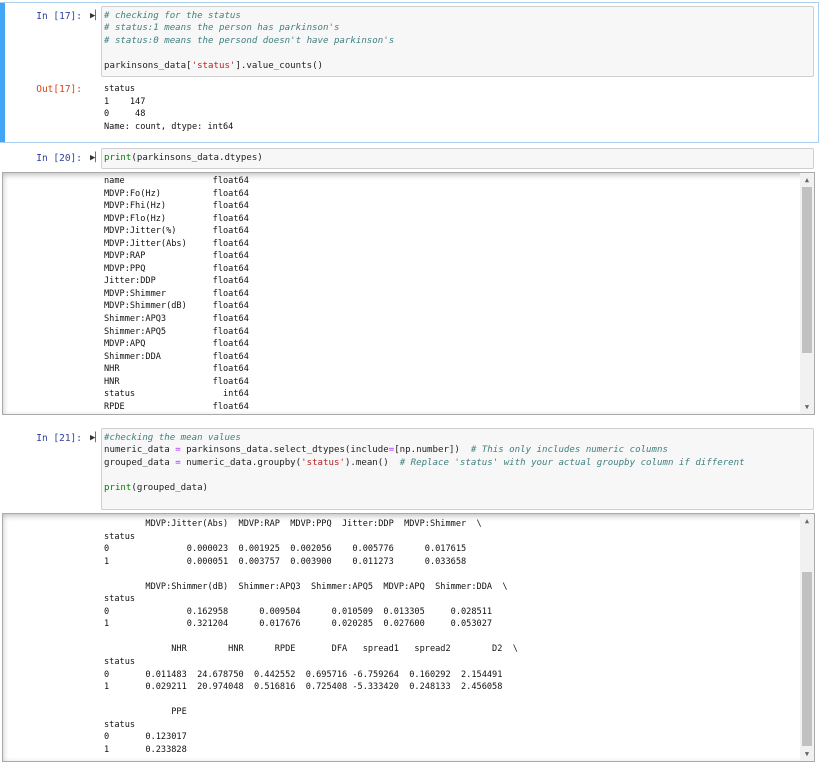  Describe the element at coordinates (279, 65) in the screenshot. I see `code-token: ].value_counts()` at that location.